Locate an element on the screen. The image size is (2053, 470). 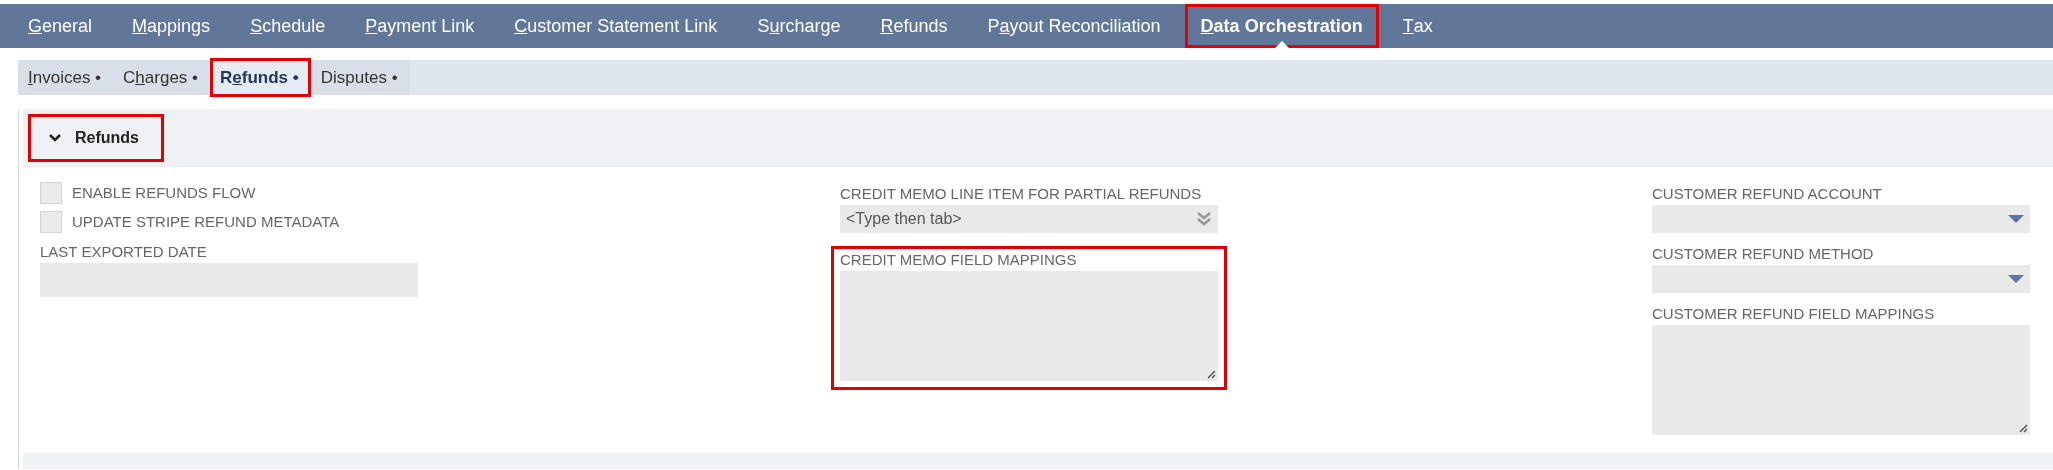
sub-tab: Disputes • is located at coordinates (360, 77).